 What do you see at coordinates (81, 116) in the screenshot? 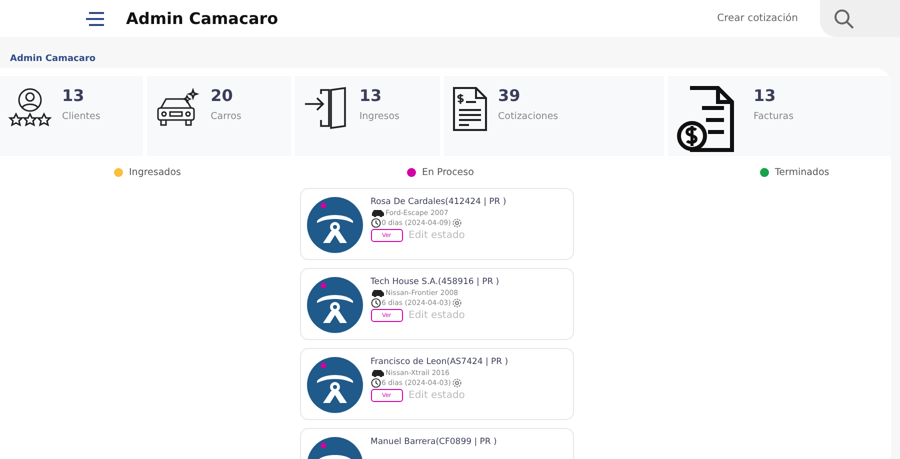
I see `stat-label: Clientes` at bounding box center [81, 116].